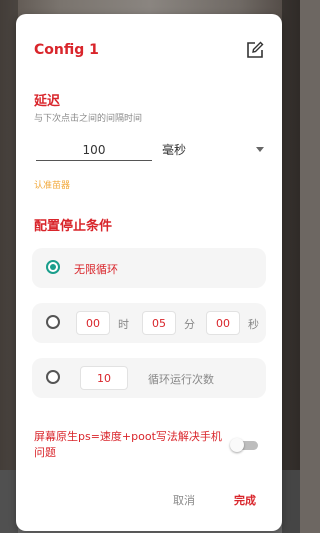  Describe the element at coordinates (174, 150) in the screenshot. I see `delay-unit-label: 毫秒` at that location.